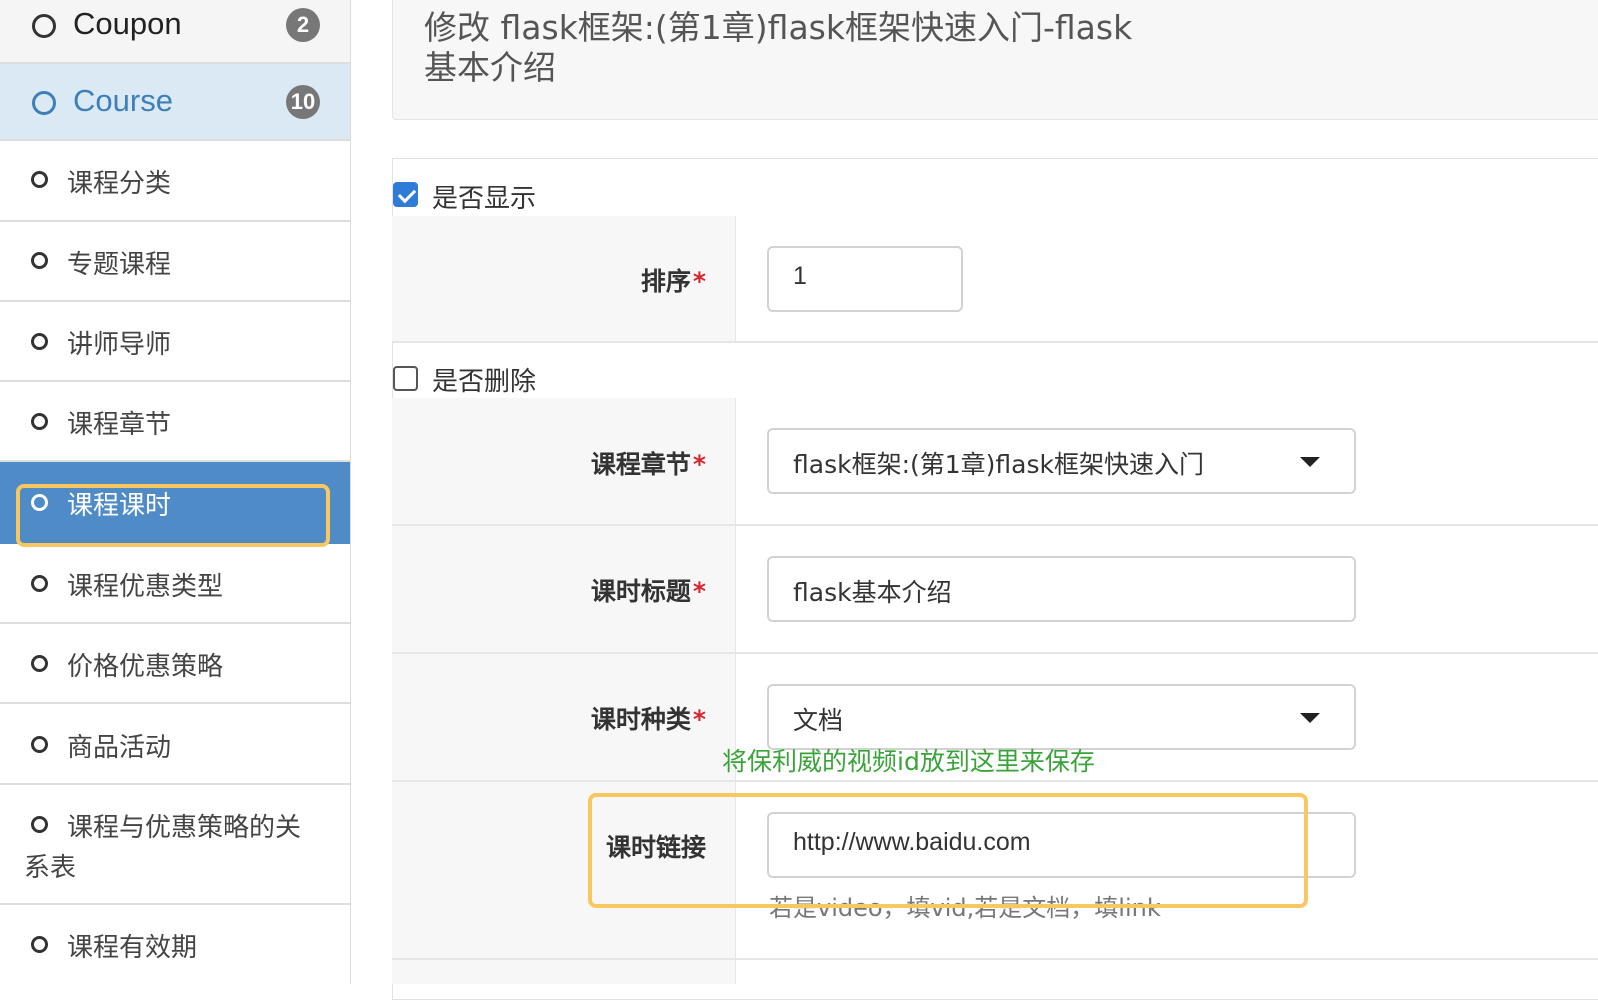 This screenshot has width=1598, height=1000. What do you see at coordinates (145, 667) in the screenshot?
I see `sidebar-item-label: 价格优惠策略` at bounding box center [145, 667].